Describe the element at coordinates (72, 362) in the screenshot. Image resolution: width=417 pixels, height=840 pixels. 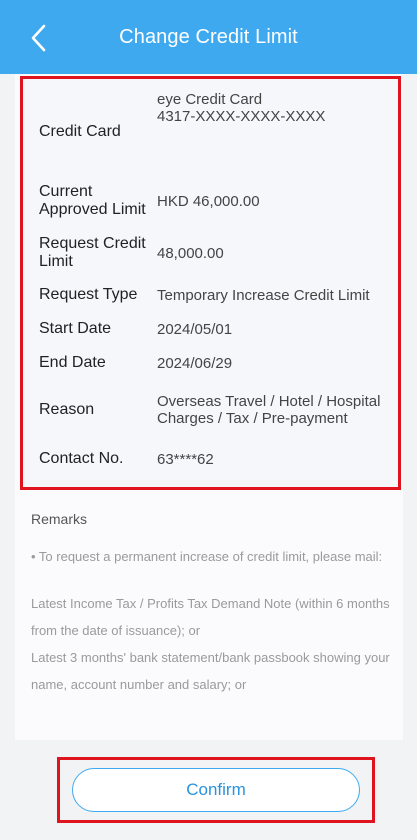
I see `end-date-label: End Date` at that location.